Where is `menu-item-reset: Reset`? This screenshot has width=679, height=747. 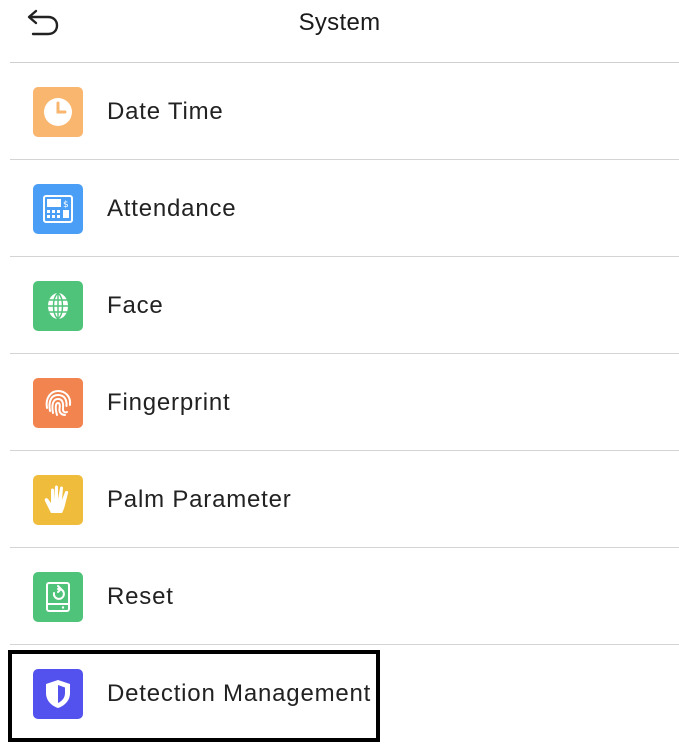
menu-item-reset: Reset is located at coordinates (339, 596).